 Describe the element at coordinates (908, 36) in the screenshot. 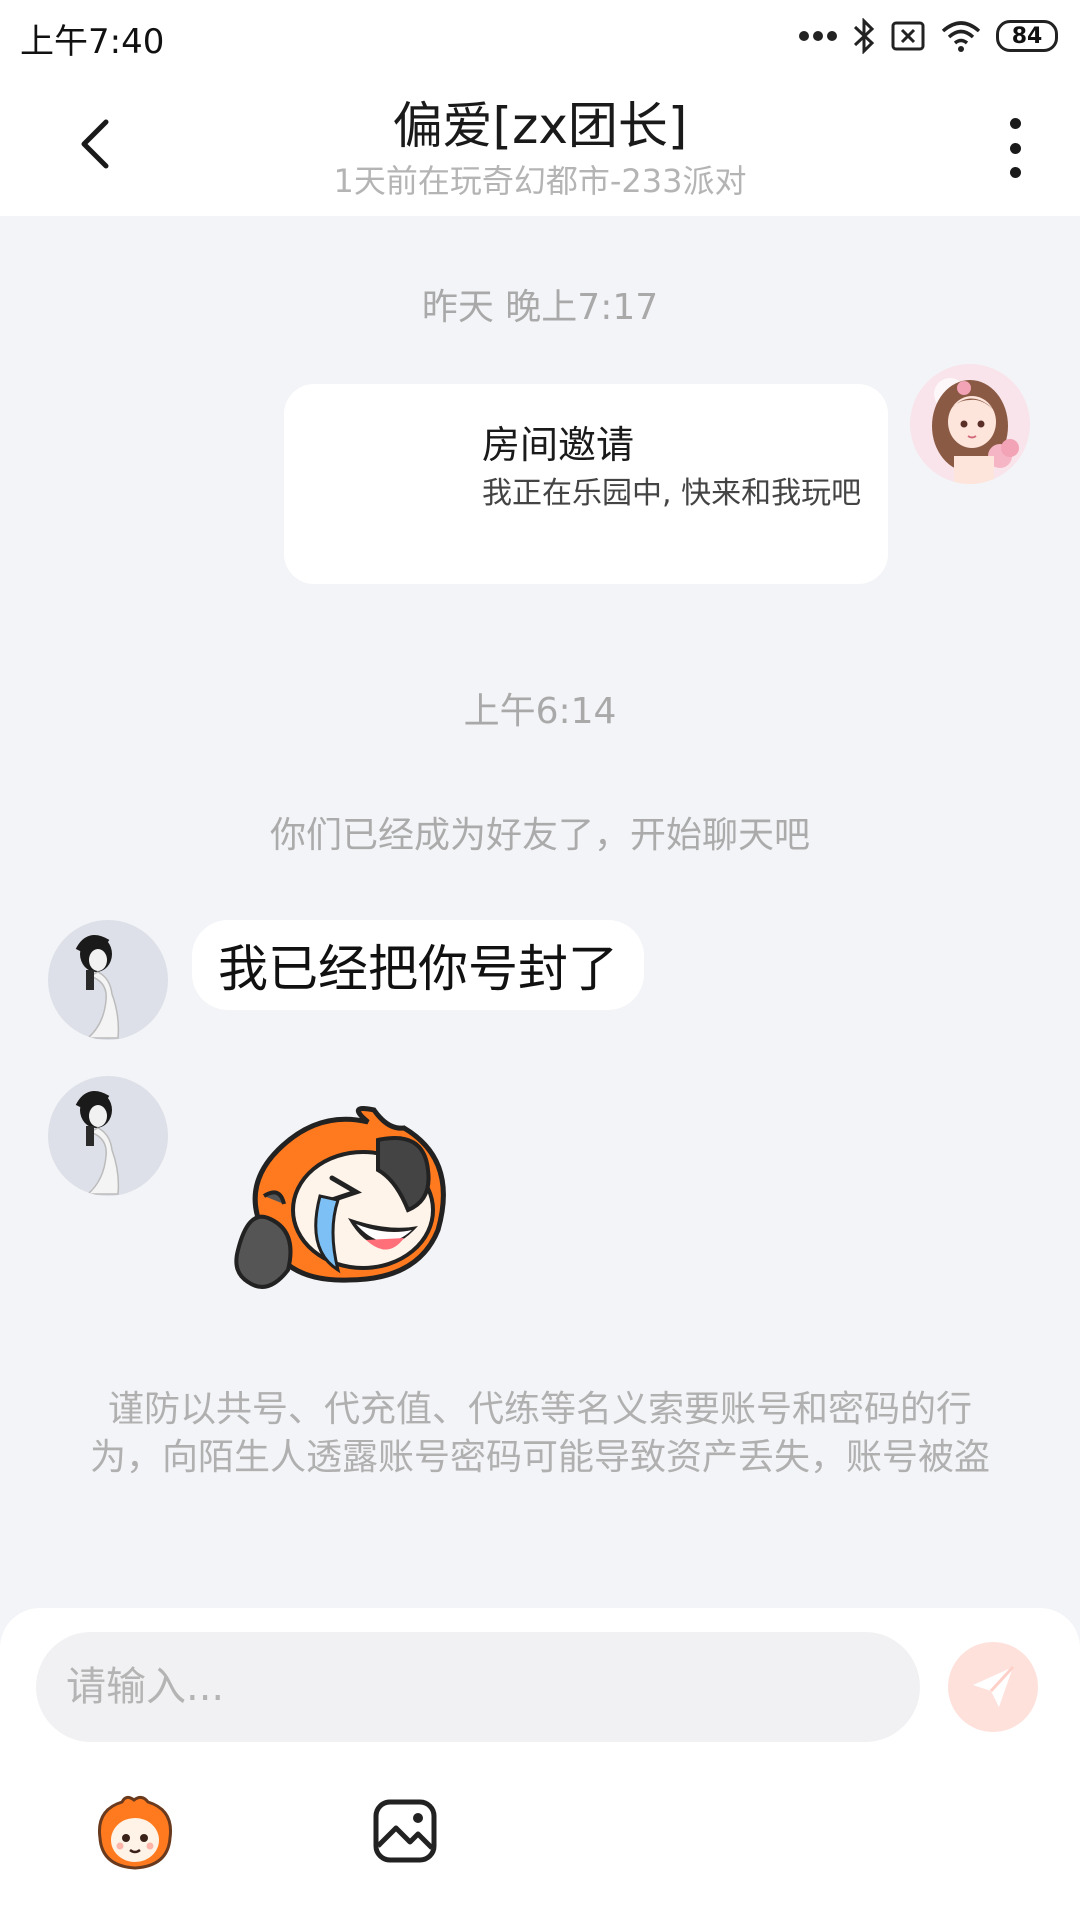

I see `no-sim-icon` at that location.